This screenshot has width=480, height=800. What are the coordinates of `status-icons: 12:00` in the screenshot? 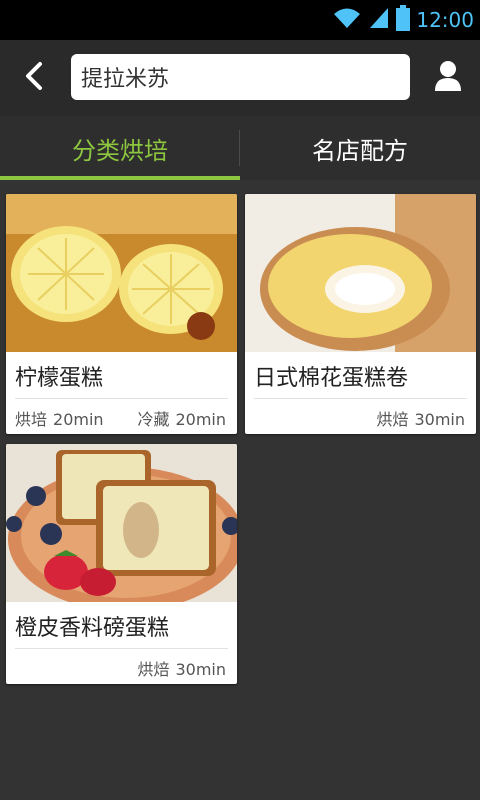 It's located at (403, 20).